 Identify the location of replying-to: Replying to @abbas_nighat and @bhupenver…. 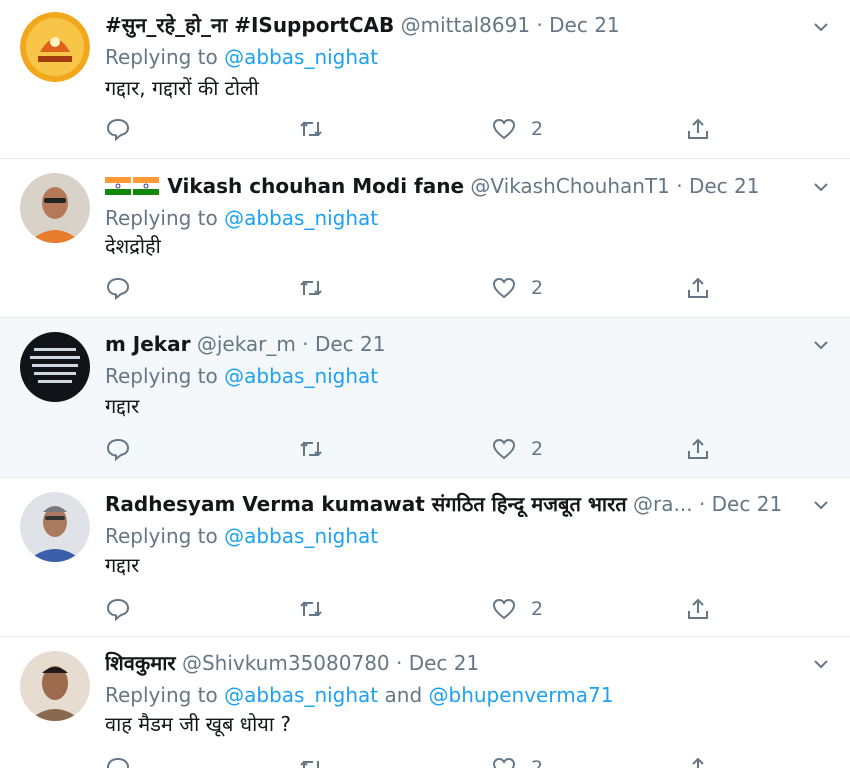
(359, 695).